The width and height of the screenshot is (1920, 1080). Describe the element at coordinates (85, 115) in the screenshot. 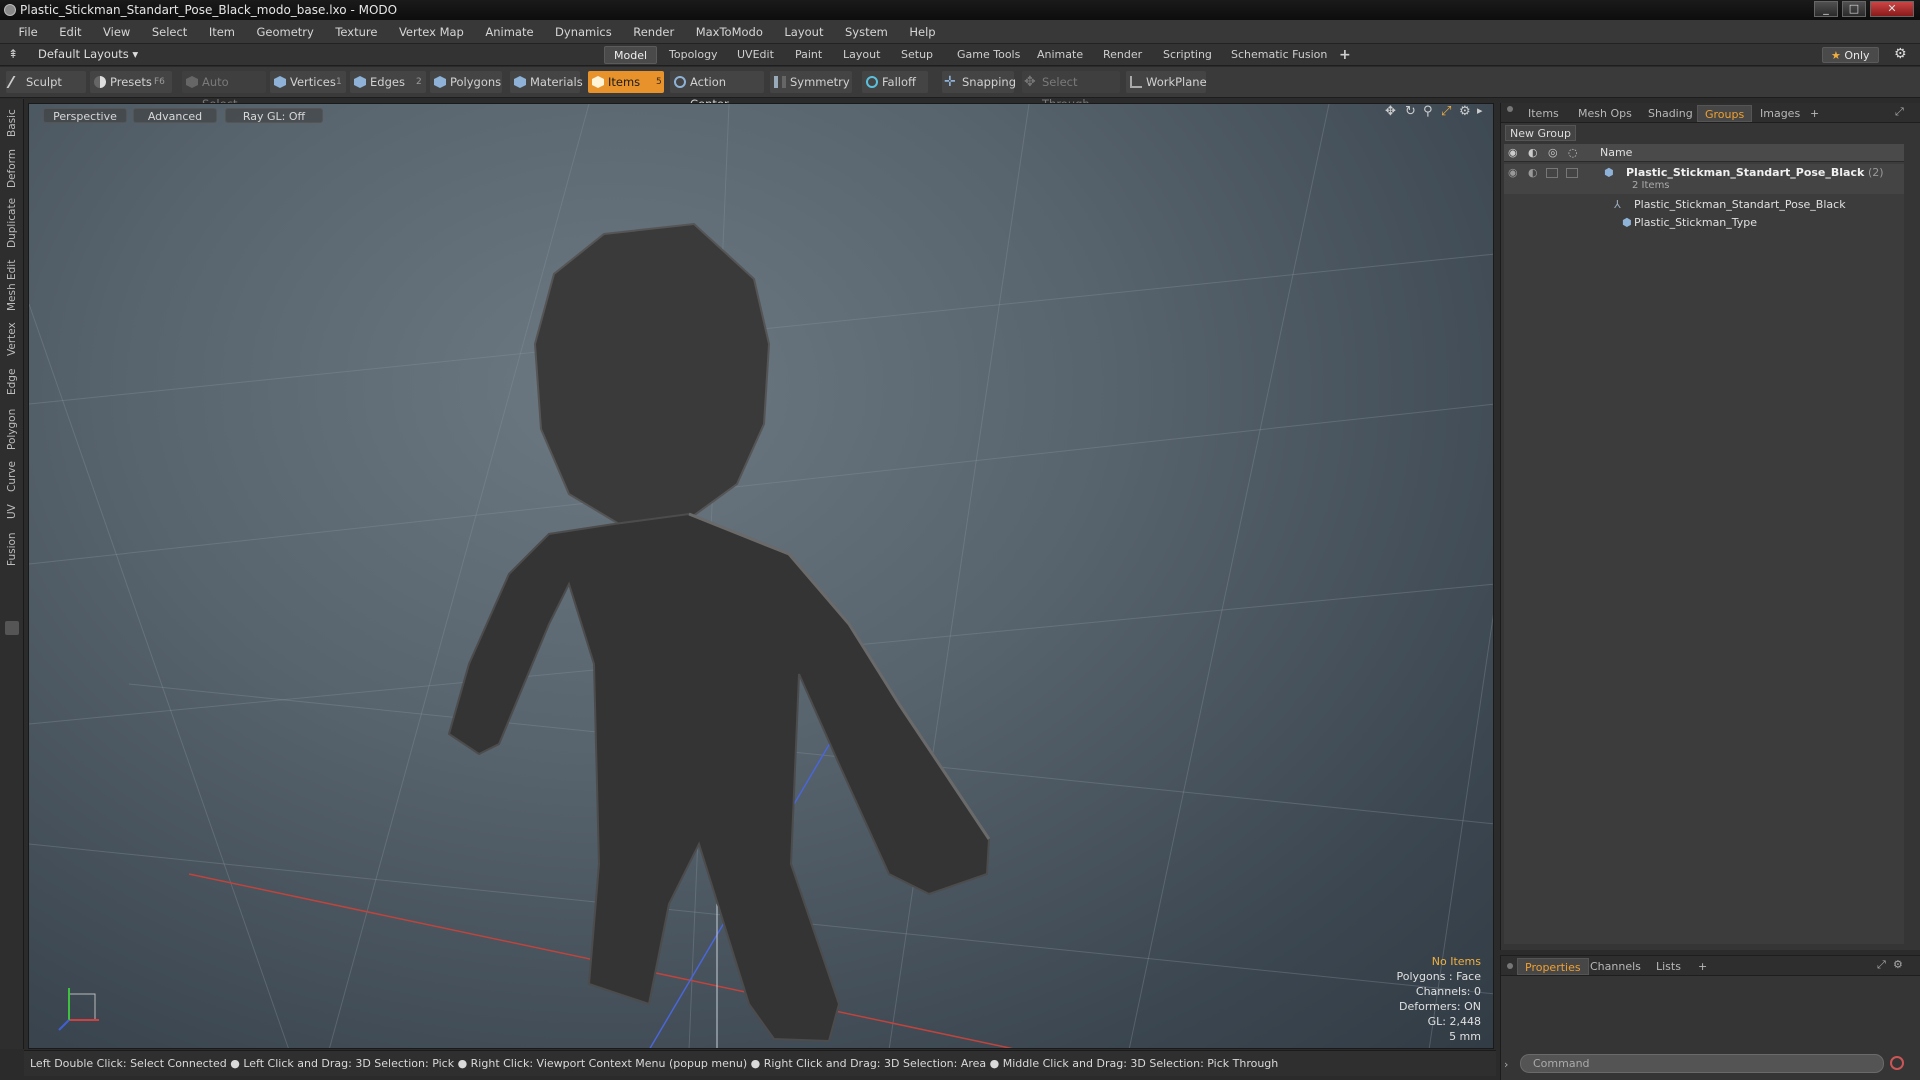

I see `view-perspective-dropdown: Perspective` at that location.